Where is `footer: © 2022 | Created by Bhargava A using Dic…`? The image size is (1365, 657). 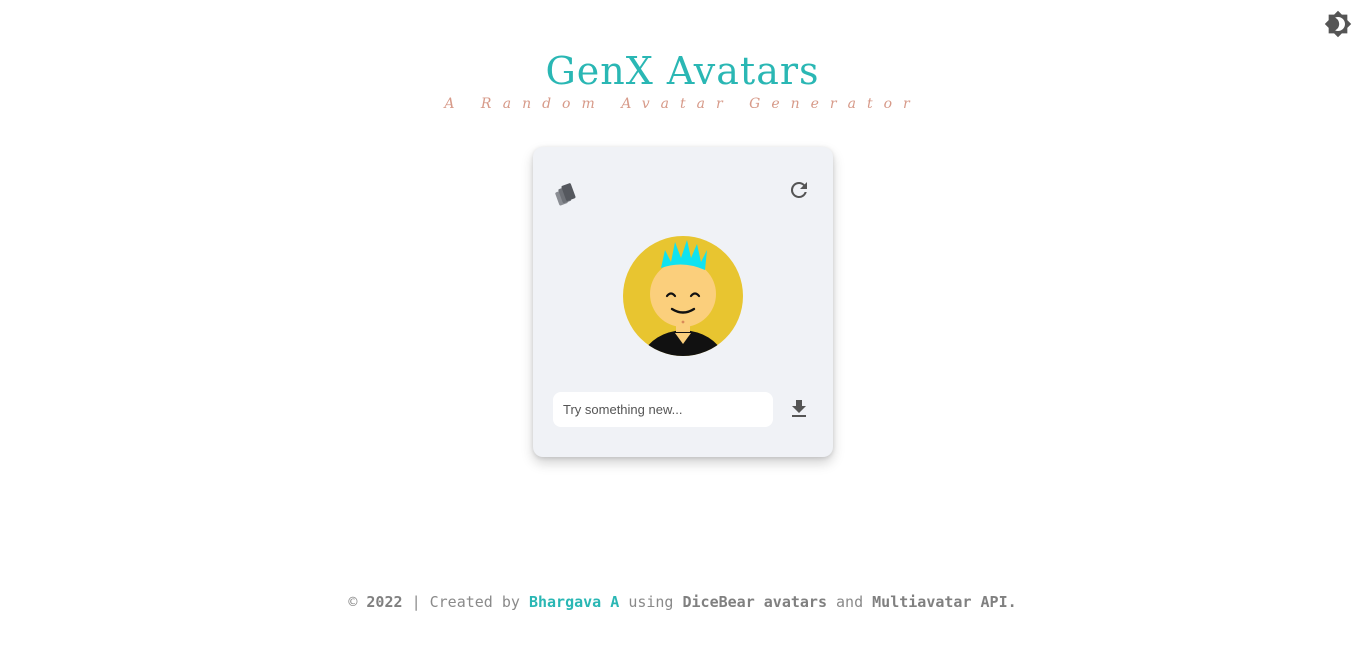 footer: © 2022 | Created by Bhargava A using Dic… is located at coordinates (682, 602).